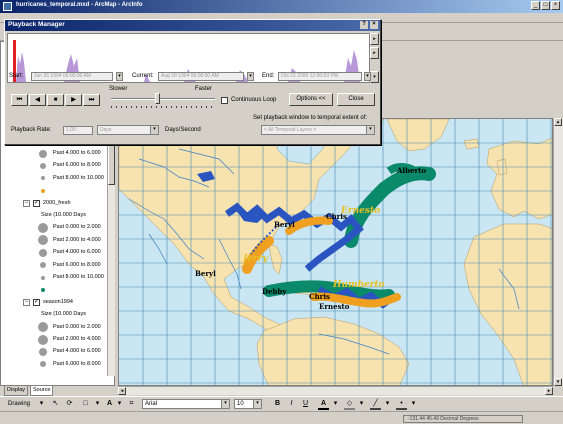  I want to click on font-color-button: A, so click(323, 404).